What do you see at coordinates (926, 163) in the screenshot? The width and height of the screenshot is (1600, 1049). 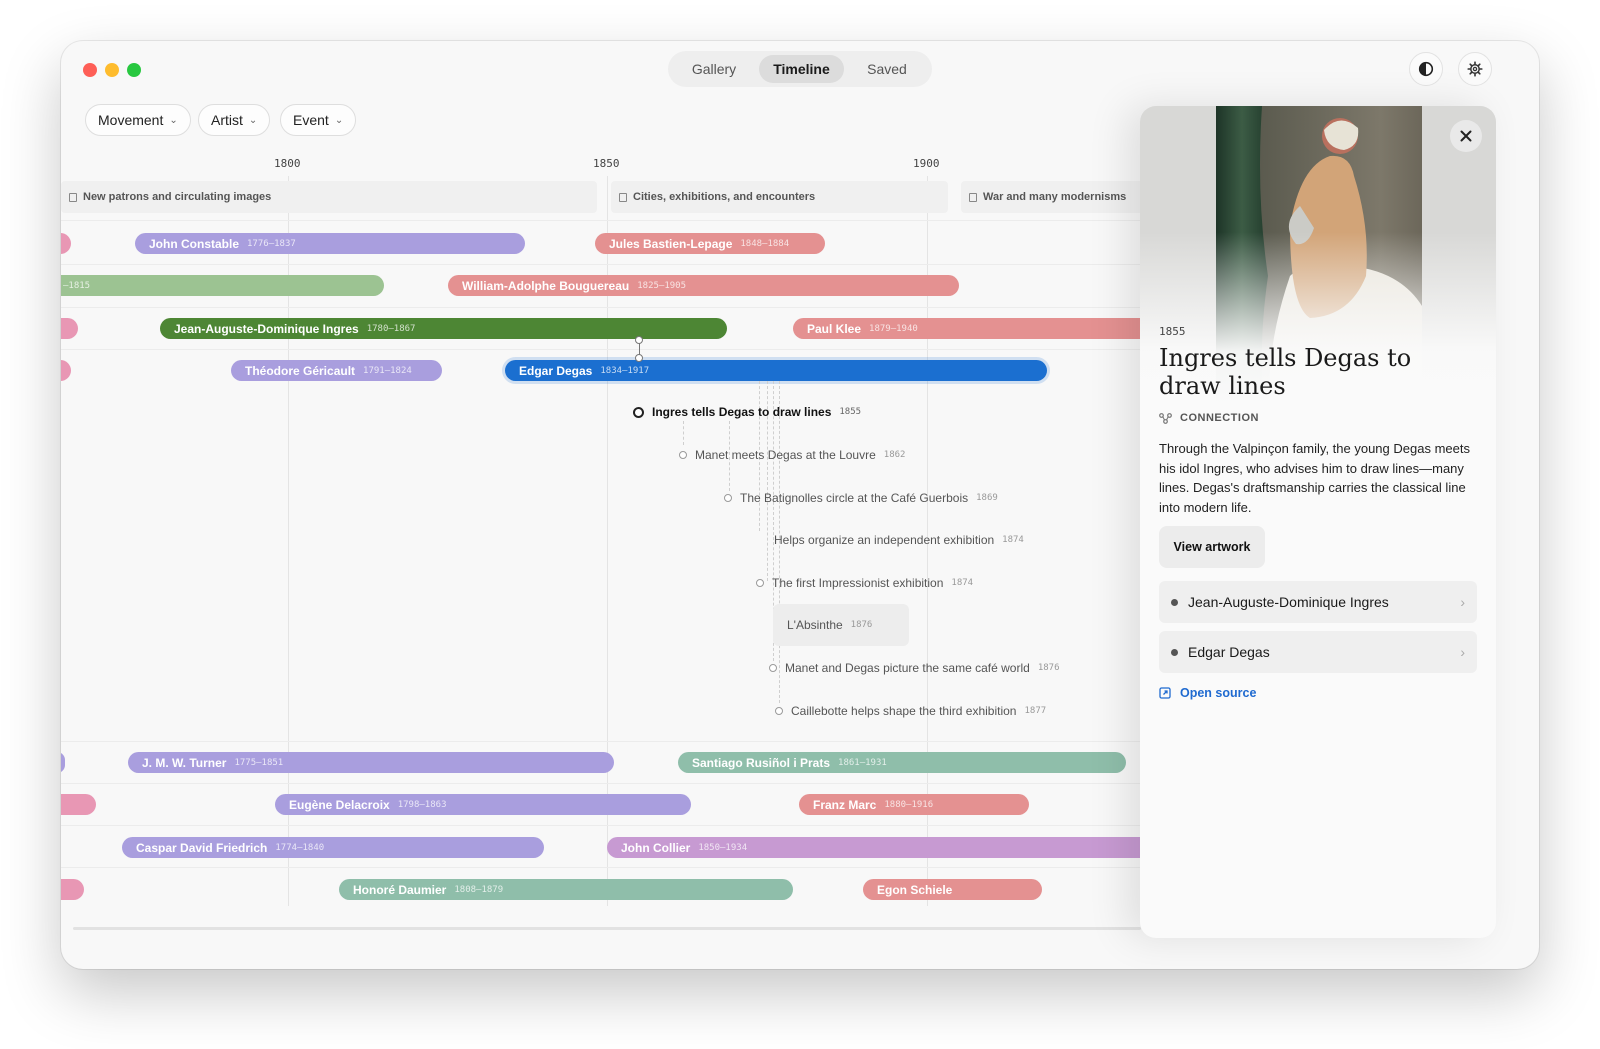 I see `year-label: 1900` at bounding box center [926, 163].